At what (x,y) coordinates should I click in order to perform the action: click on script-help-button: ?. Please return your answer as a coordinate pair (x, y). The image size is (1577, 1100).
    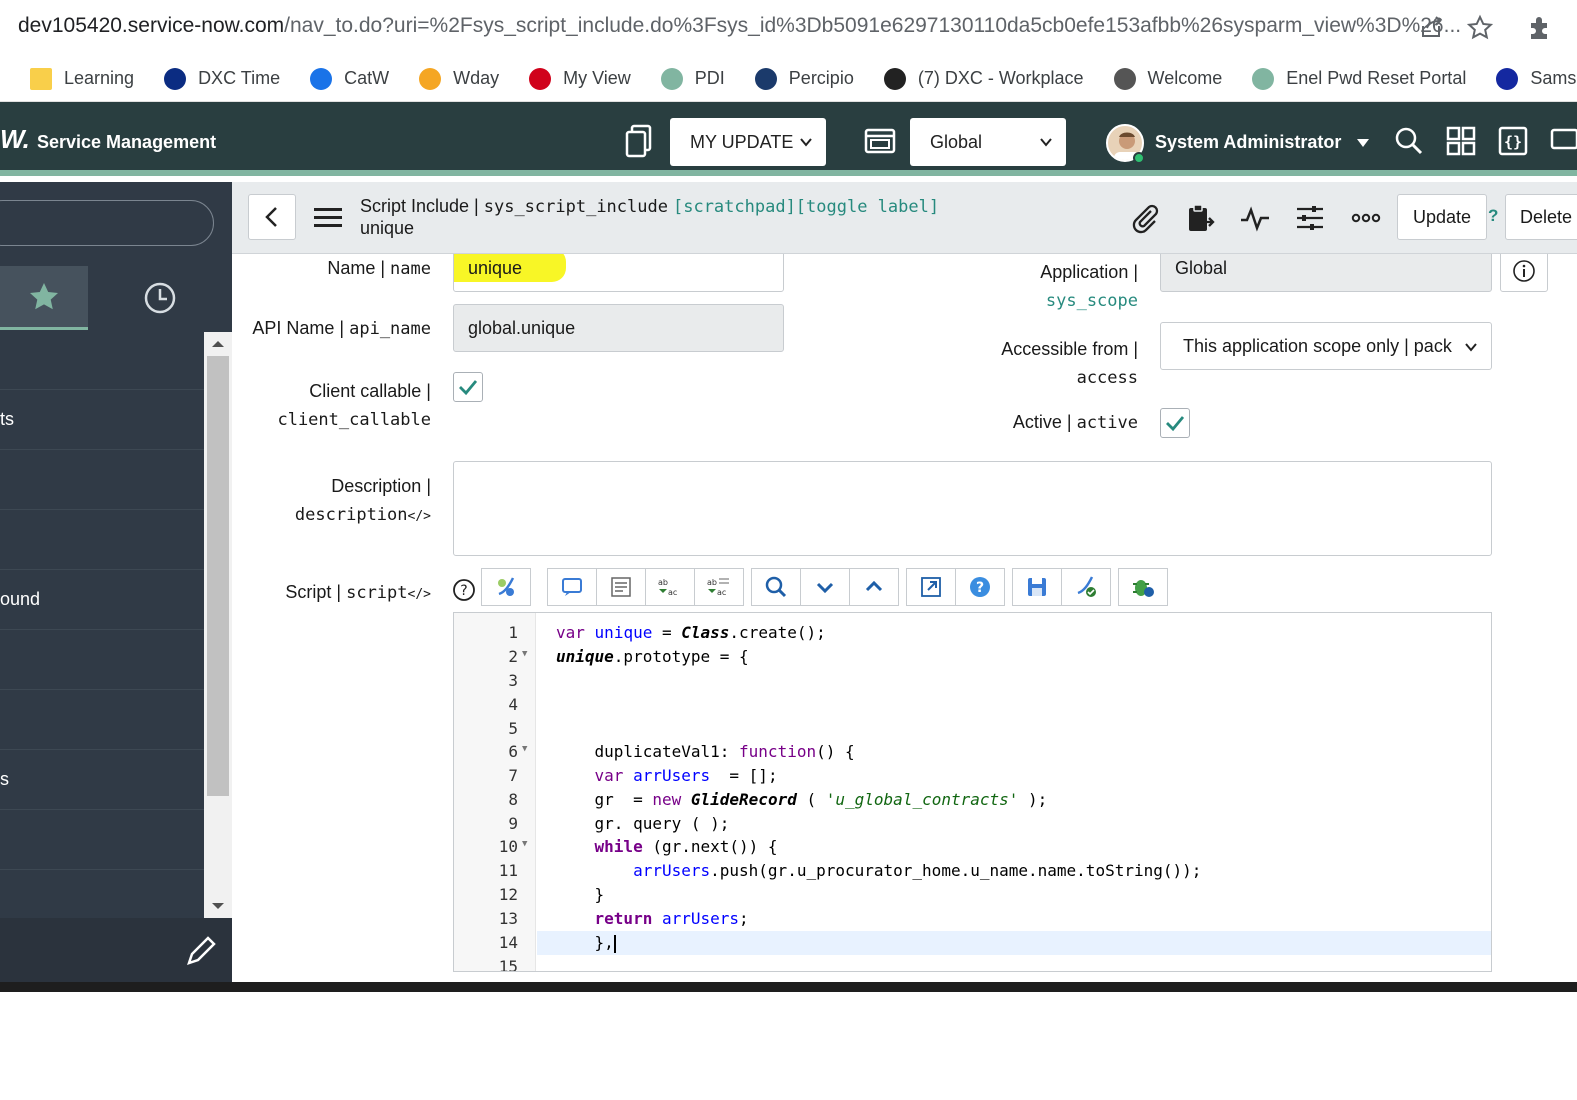
    Looking at the image, I should click on (980, 587).